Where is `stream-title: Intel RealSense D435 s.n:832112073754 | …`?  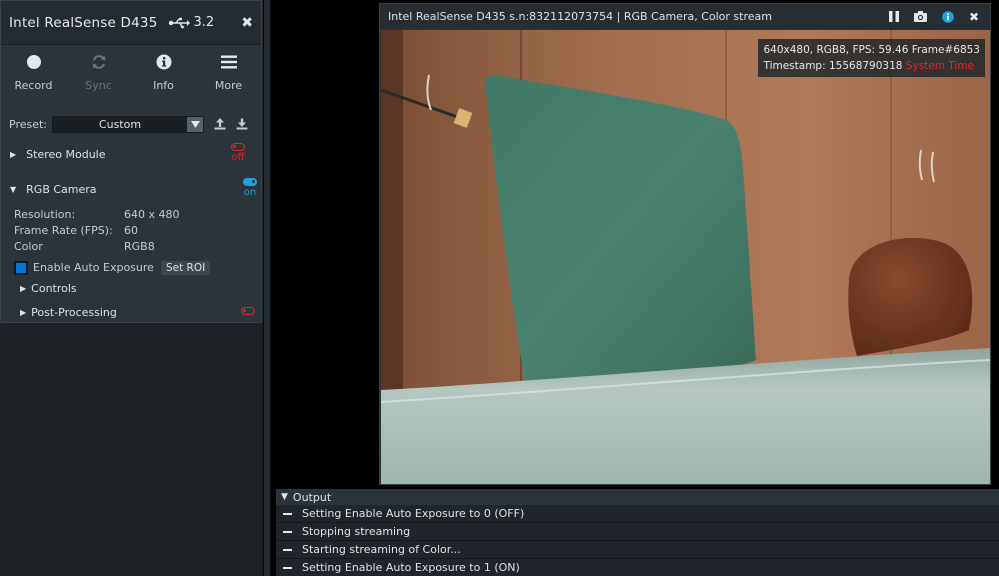 stream-title: Intel RealSense D435 s.n:832112073754 | … is located at coordinates (580, 16).